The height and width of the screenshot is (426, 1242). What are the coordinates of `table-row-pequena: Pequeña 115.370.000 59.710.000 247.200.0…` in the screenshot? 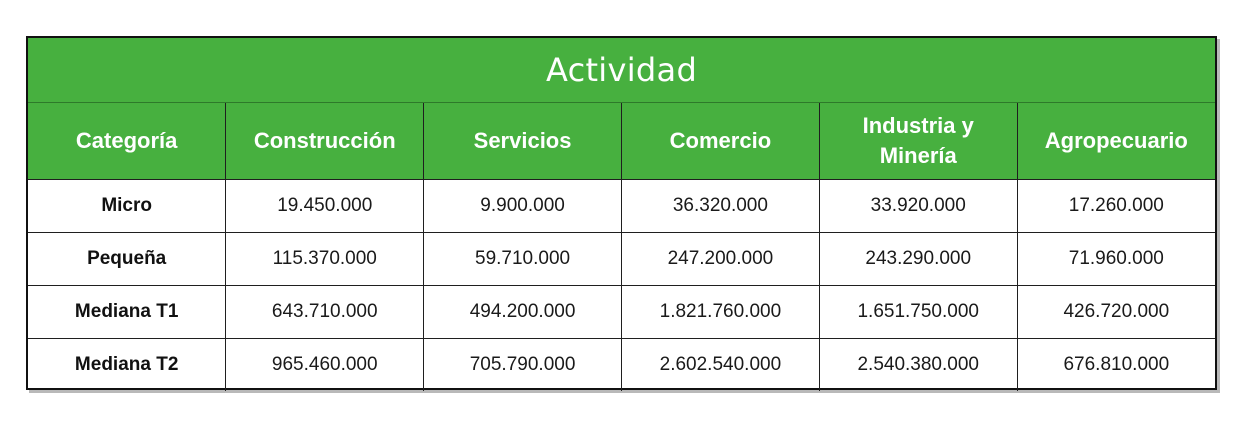 It's located at (621, 259).